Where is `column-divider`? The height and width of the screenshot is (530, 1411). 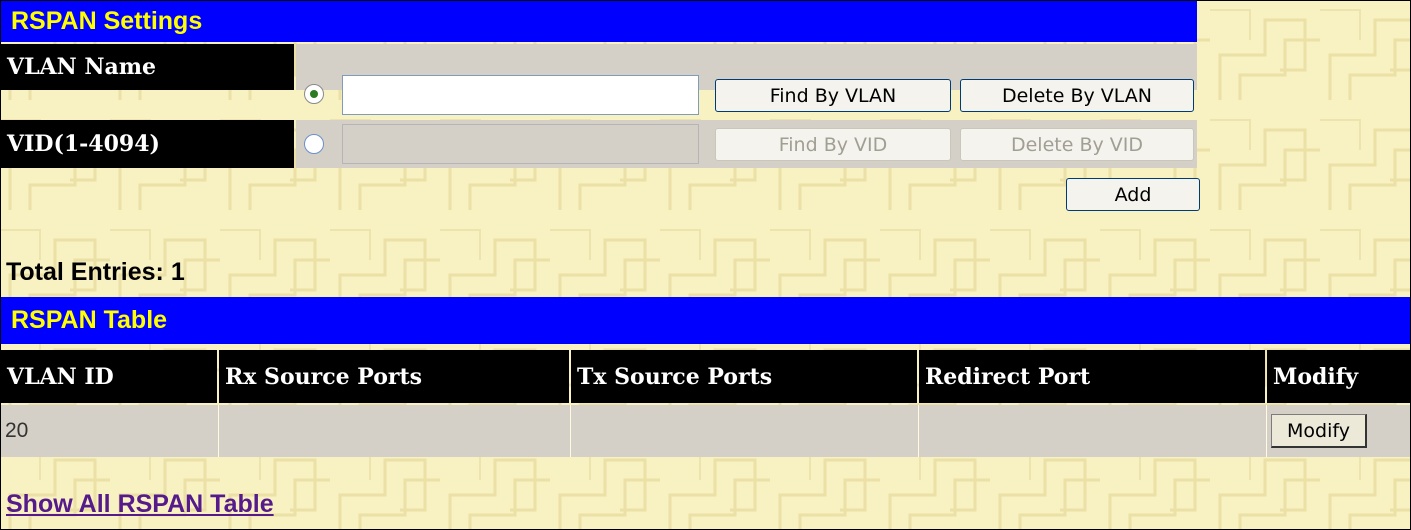 column-divider is located at coordinates (1266, 431).